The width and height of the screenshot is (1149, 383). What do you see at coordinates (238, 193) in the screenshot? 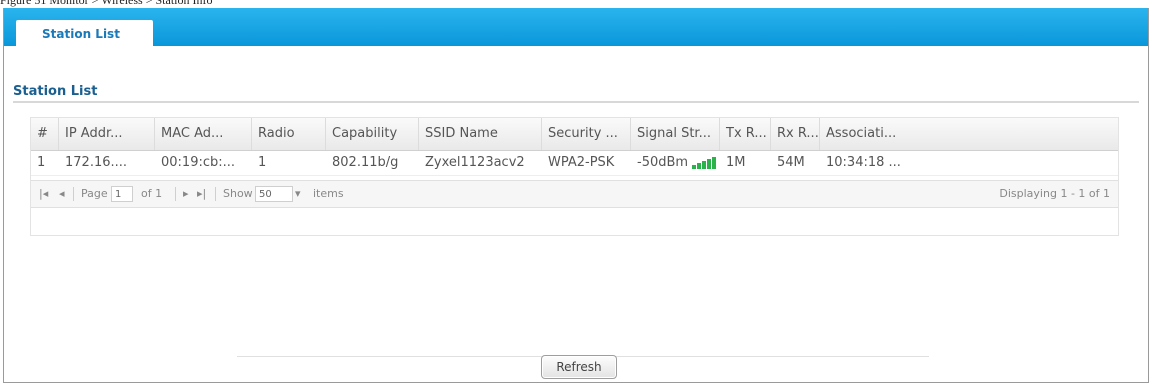
I see `show-label: Show` at bounding box center [238, 193].